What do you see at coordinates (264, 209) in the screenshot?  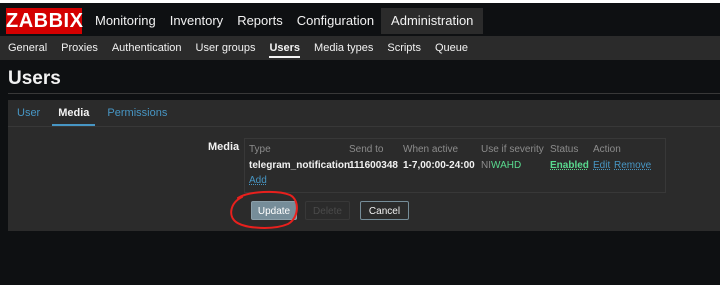 I see `red-highlight-circle` at bounding box center [264, 209].